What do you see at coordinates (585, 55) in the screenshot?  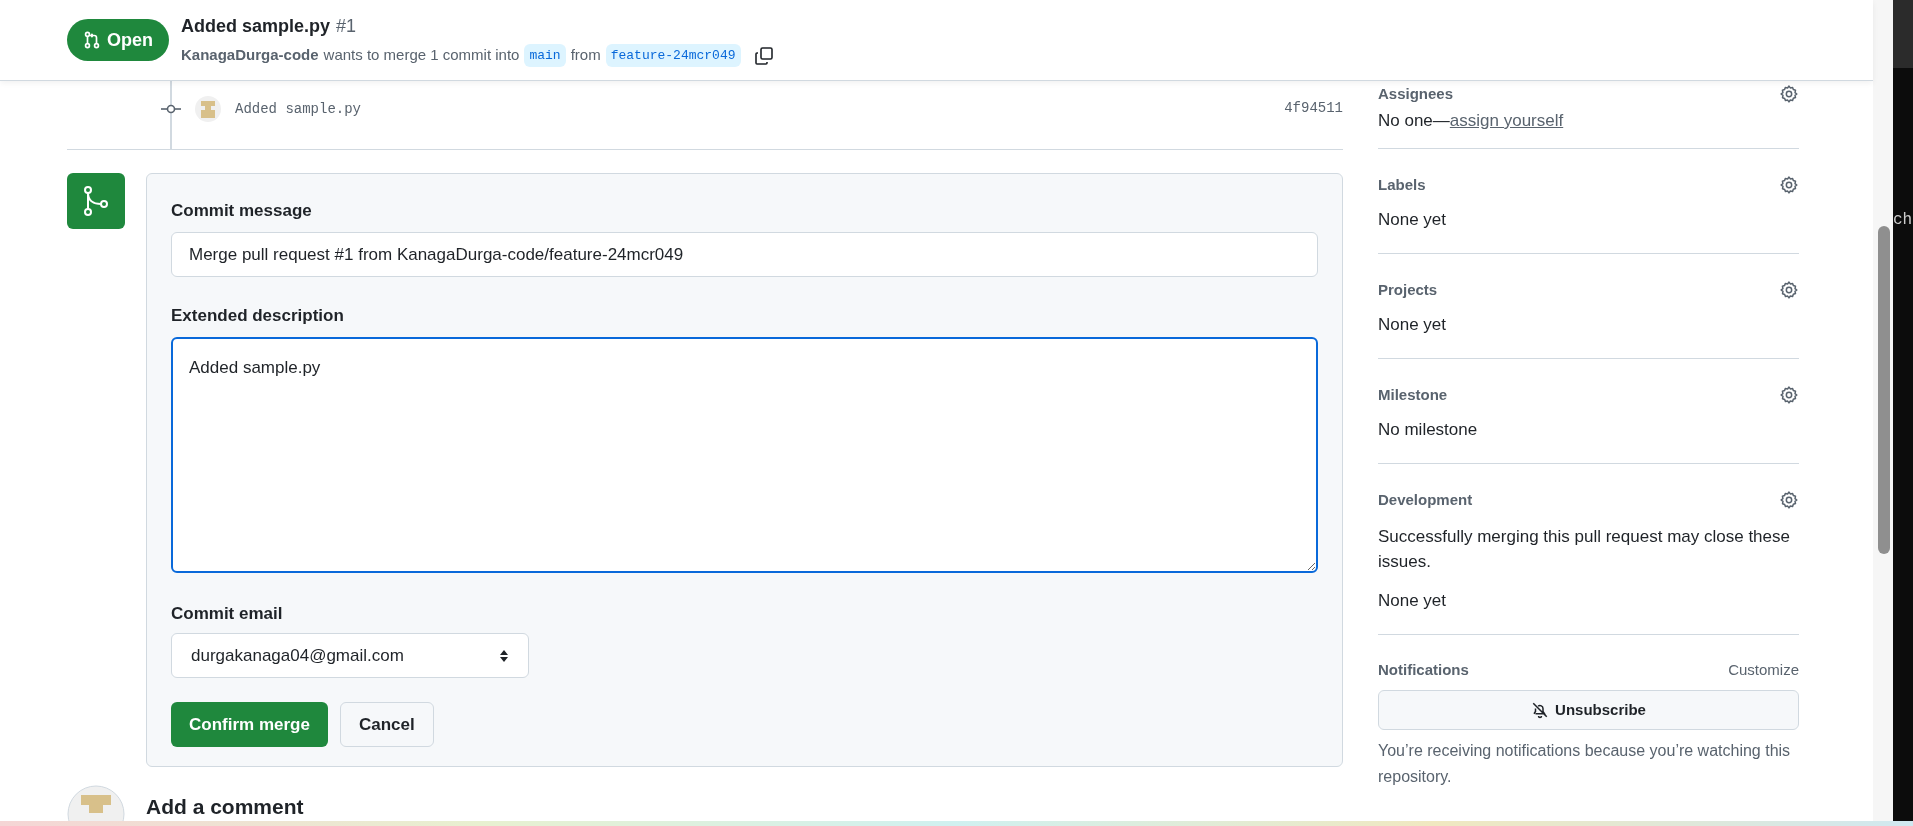 I see `from-text: from` at bounding box center [585, 55].